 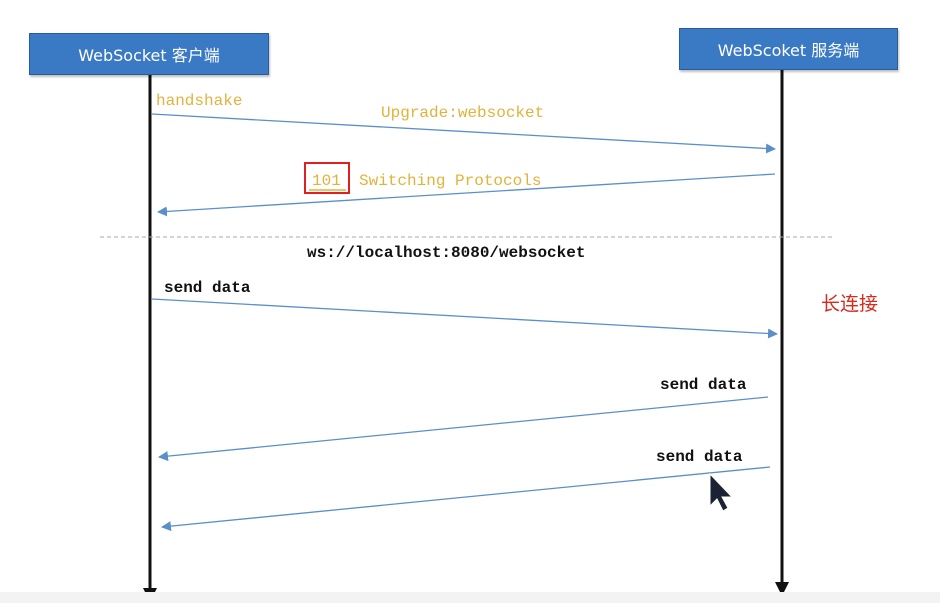 I want to click on status-text-label: Switching Protocols, so click(x=450, y=181).